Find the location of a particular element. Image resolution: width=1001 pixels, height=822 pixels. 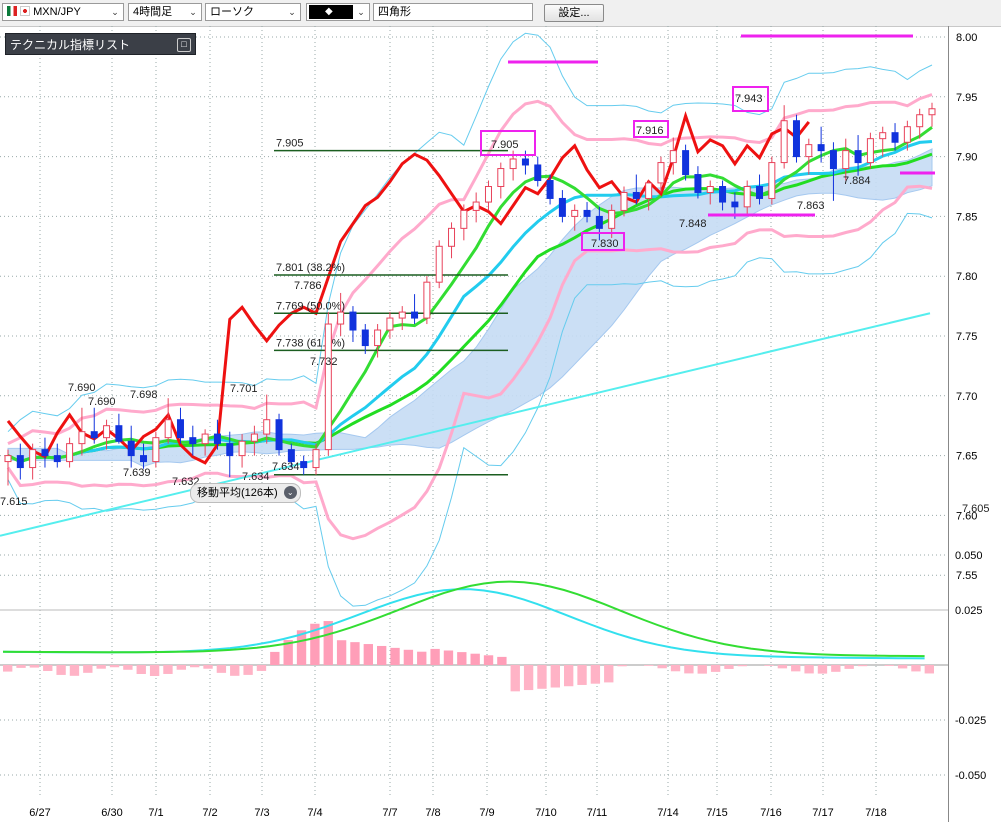

time-tick-label: 7/3 is located at coordinates (261, 813).